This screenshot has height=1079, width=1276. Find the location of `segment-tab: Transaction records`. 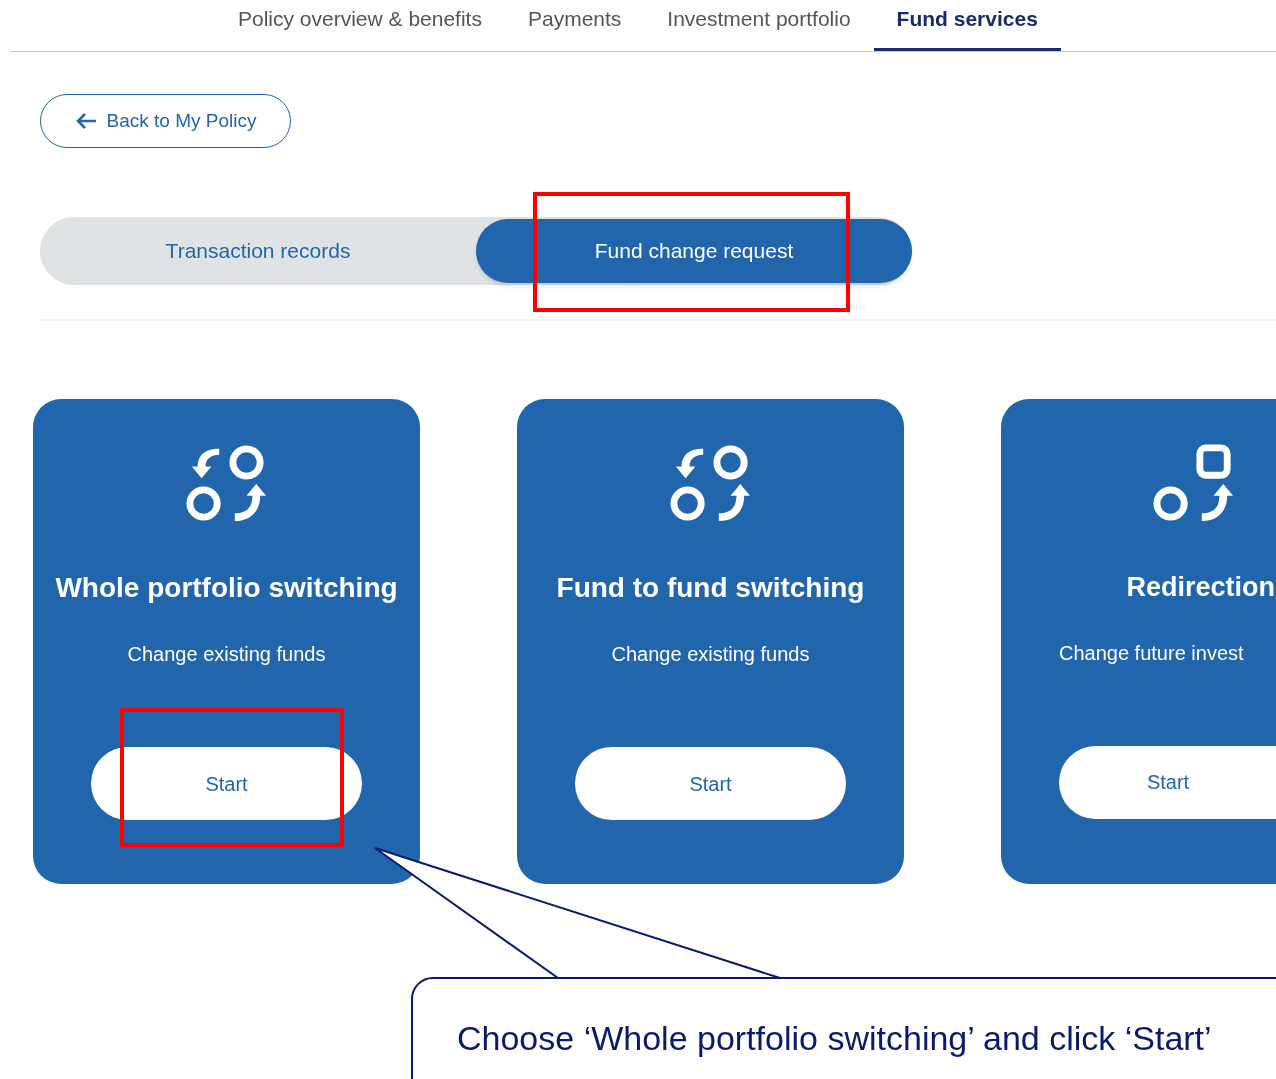

segment-tab: Transaction records is located at coordinates (258, 251).